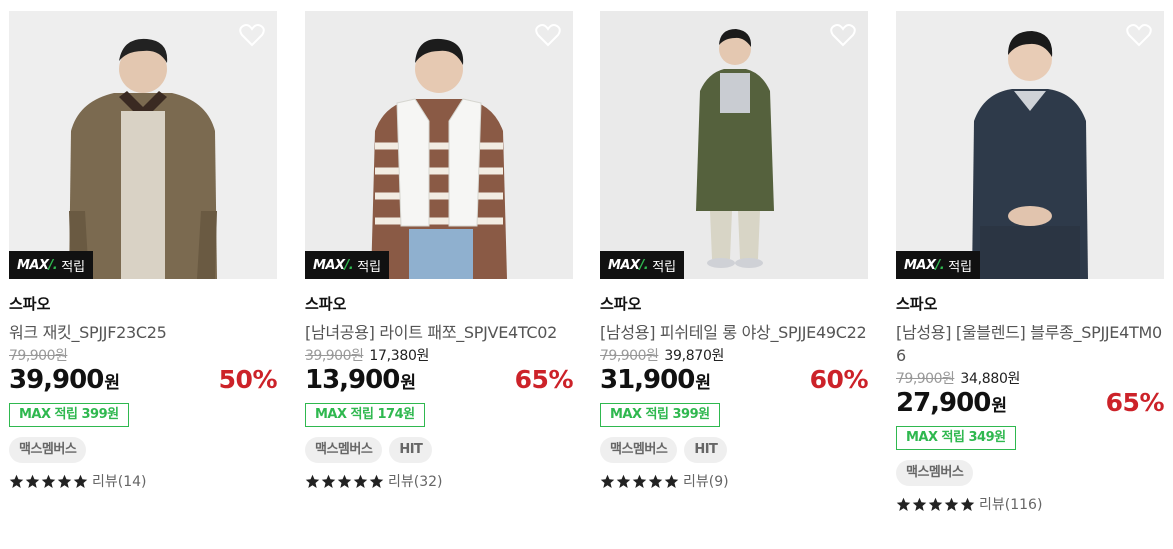 This screenshot has height=549, width=1173. What do you see at coordinates (143, 332) in the screenshot?
I see `product-name: 워크 재킷_SPJJF23C25` at bounding box center [143, 332].